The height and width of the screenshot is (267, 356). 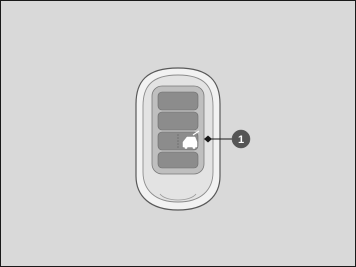 What do you see at coordinates (178, 121) in the screenshot?
I see `unlock-button` at bounding box center [178, 121].